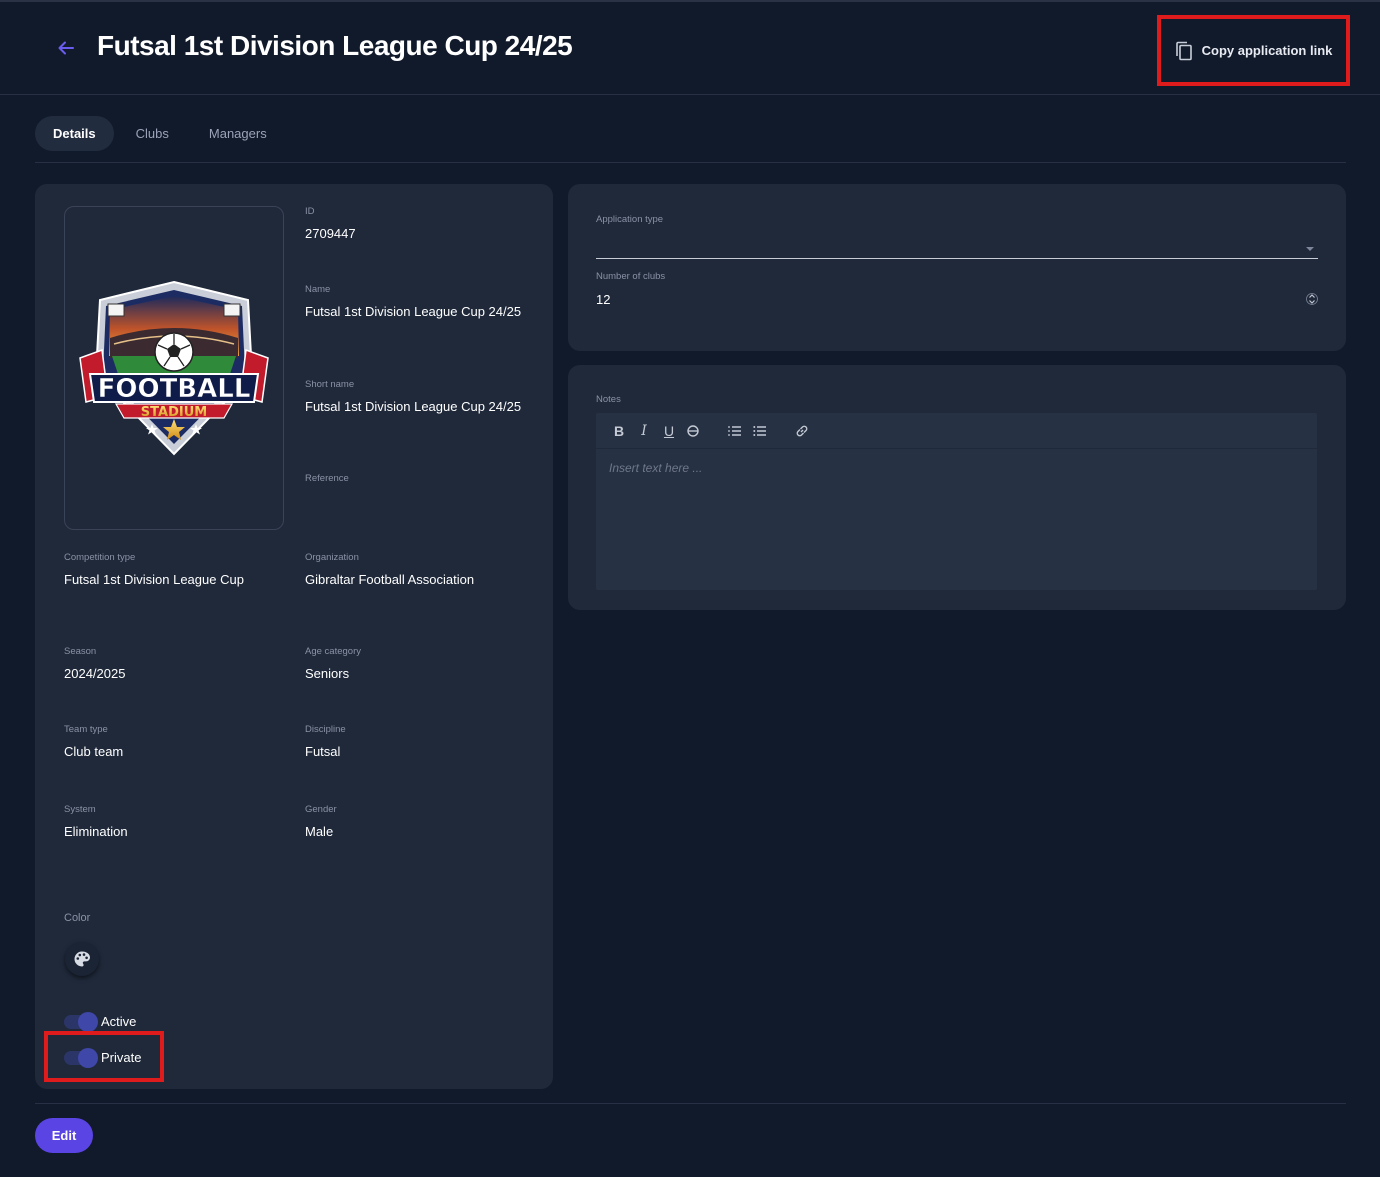  Describe the element at coordinates (154, 579) in the screenshot. I see `field-competition-type-value: Futsal 1st Division League Cup` at that location.